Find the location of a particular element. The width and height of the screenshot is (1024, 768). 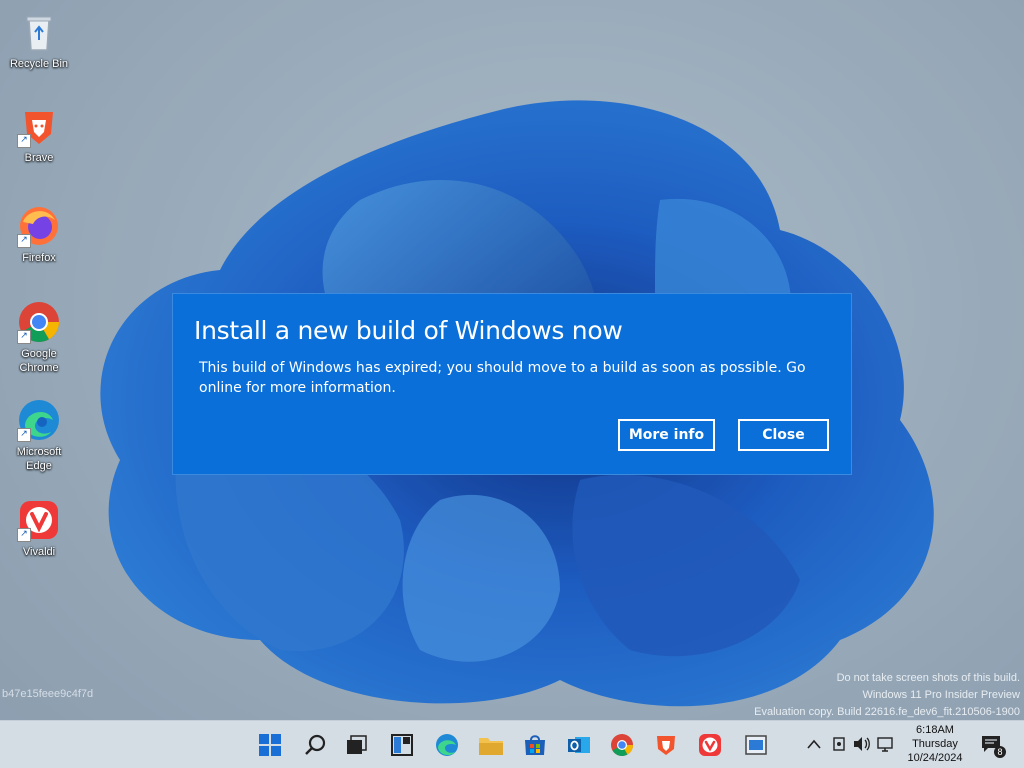

notification-center-icon: 8 is located at coordinates (993, 745).